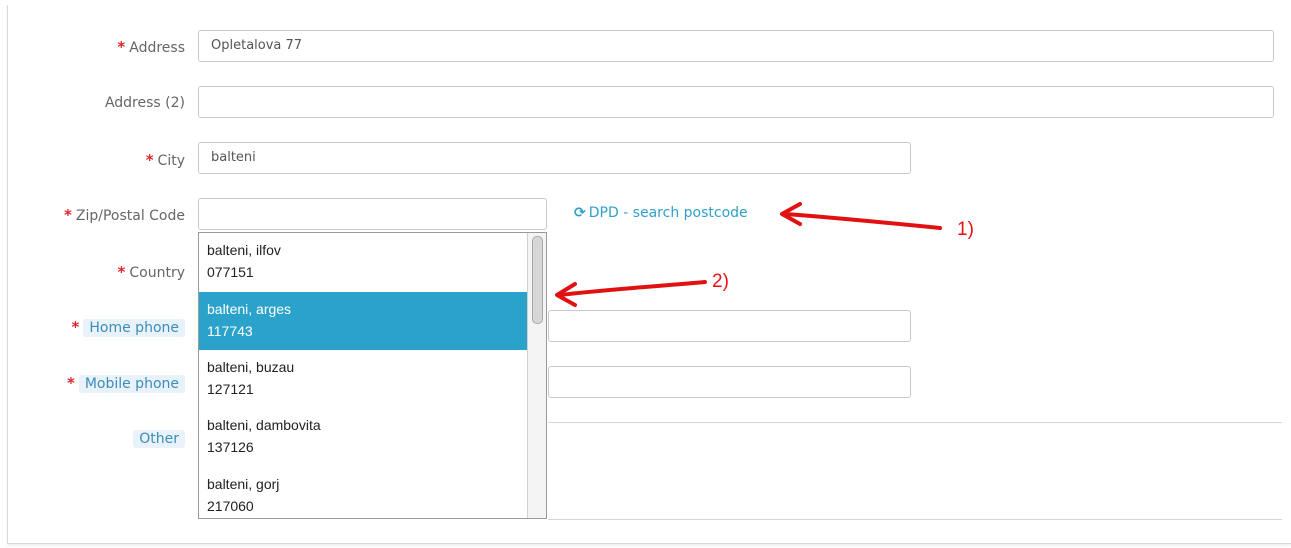 Image resolution: width=1291 pixels, height=548 pixels. What do you see at coordinates (965, 229) in the screenshot?
I see `annotation-1: 1)` at bounding box center [965, 229].